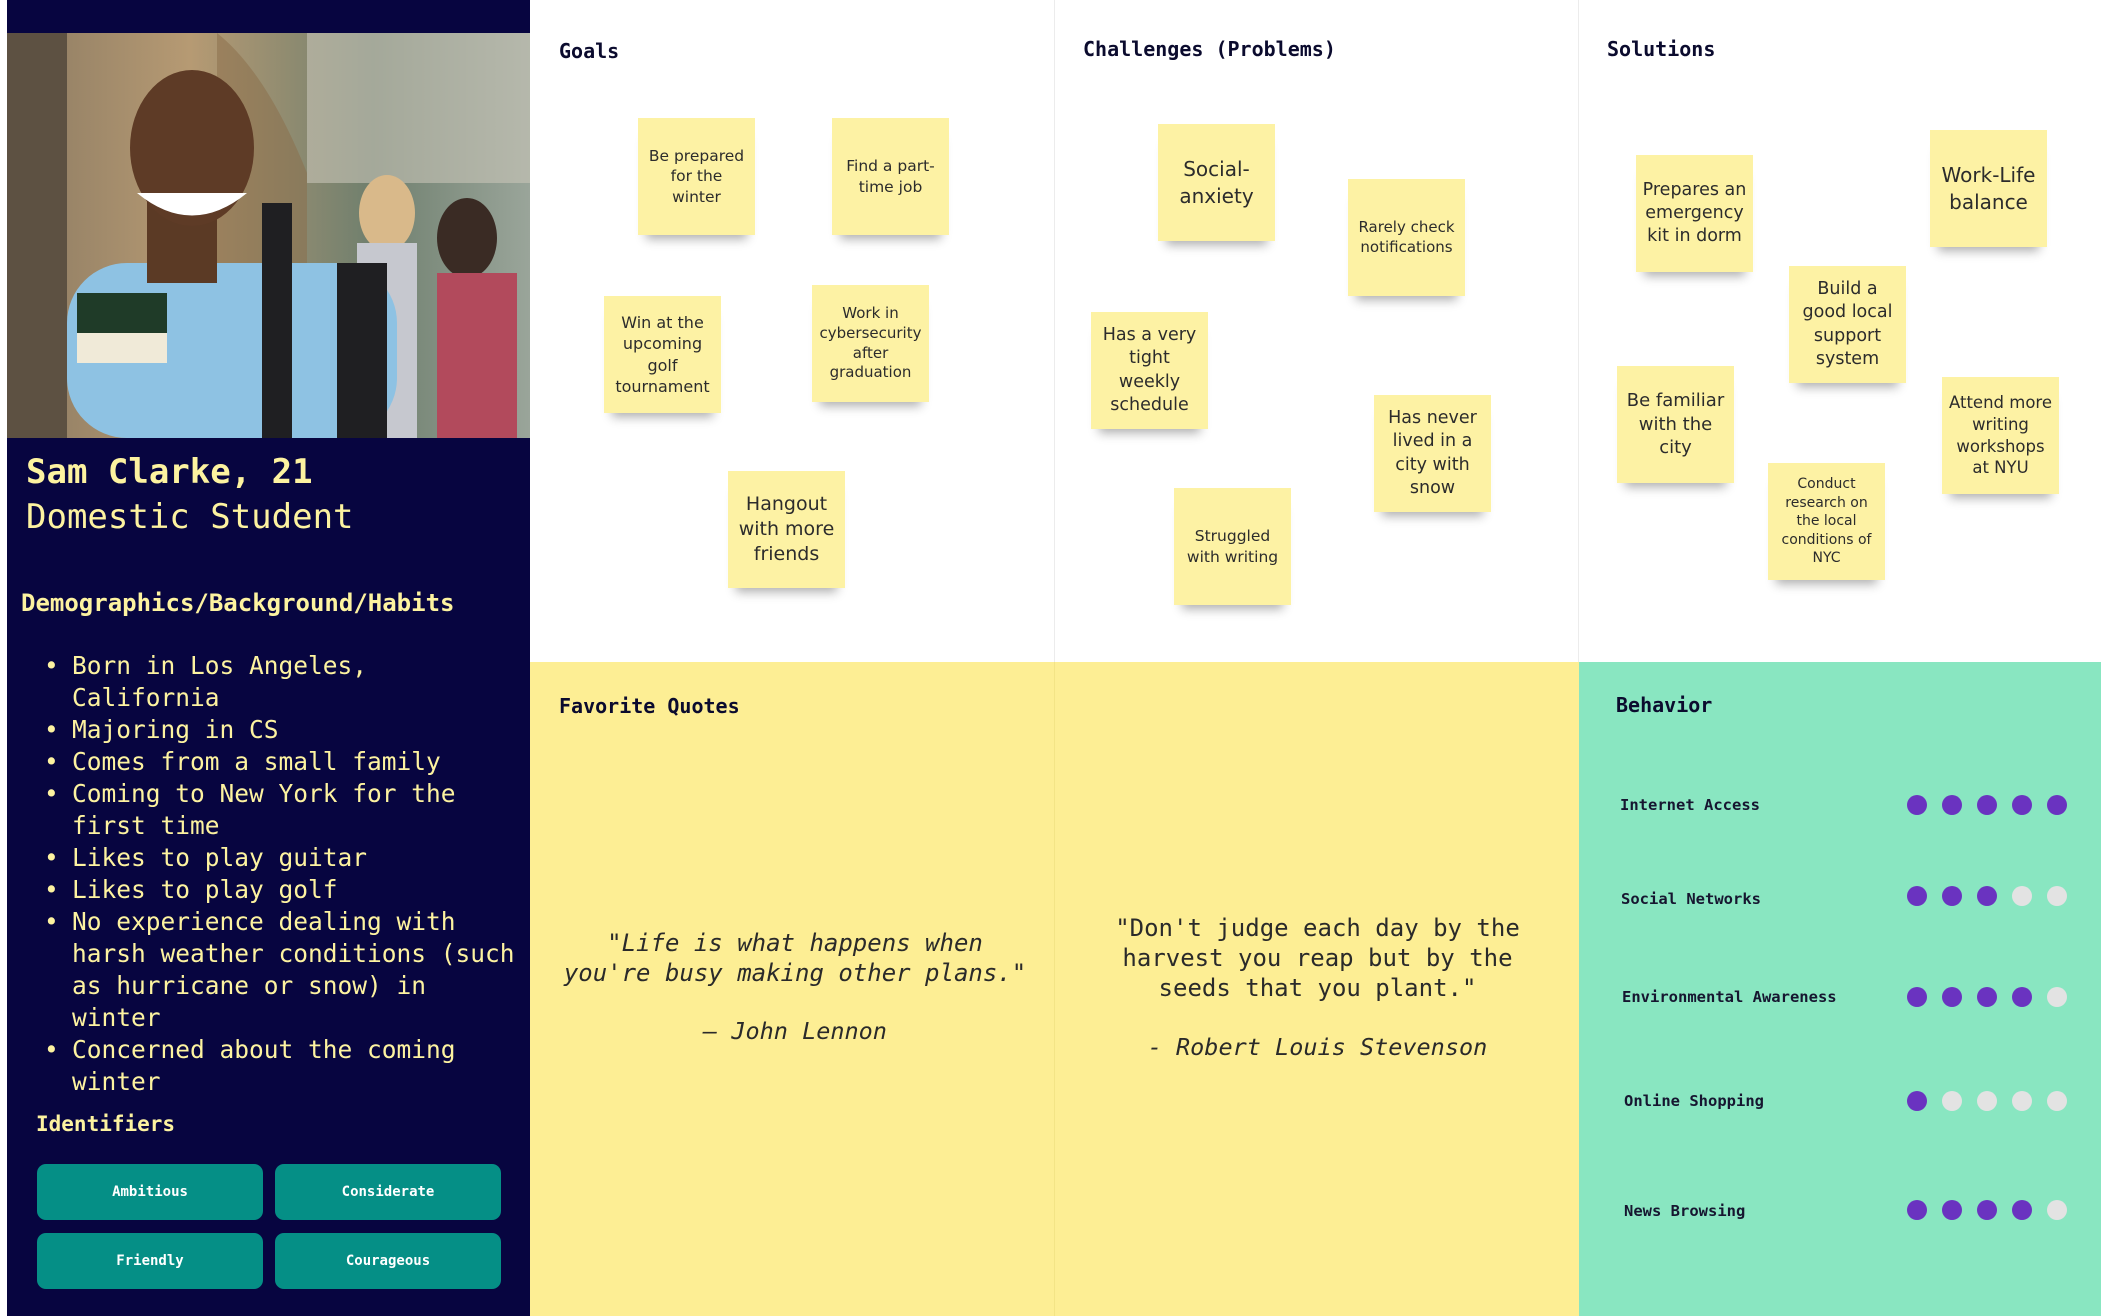 Image resolution: width=2101 pixels, height=1316 pixels. I want to click on demographics-item: Concerned about the coming winter, so click(272, 1066).